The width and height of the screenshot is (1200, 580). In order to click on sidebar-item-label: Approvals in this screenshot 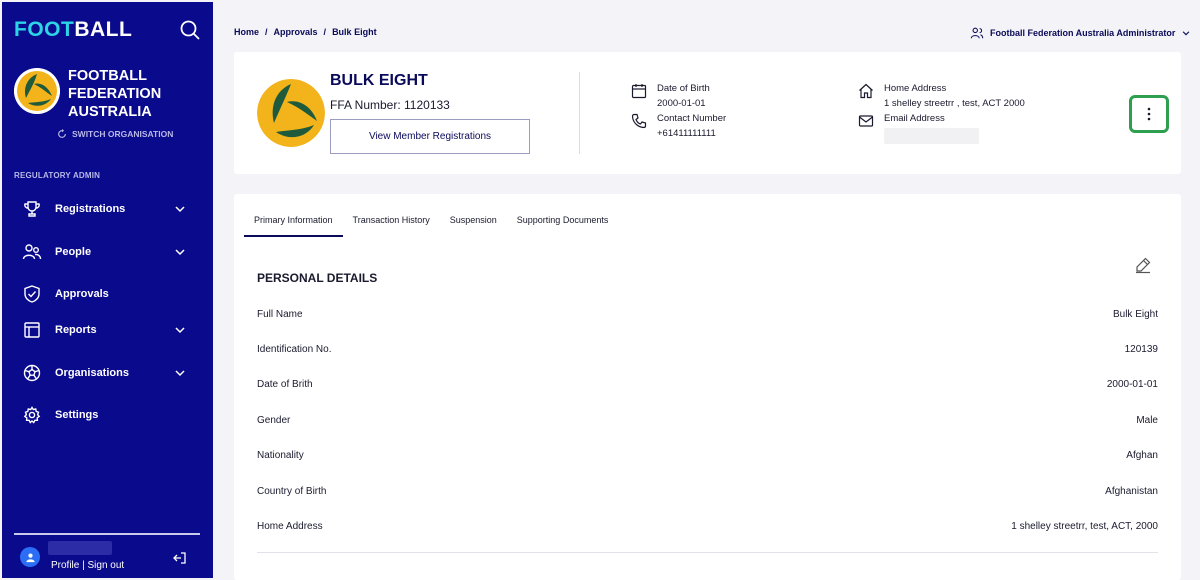, I will do `click(82, 294)`.